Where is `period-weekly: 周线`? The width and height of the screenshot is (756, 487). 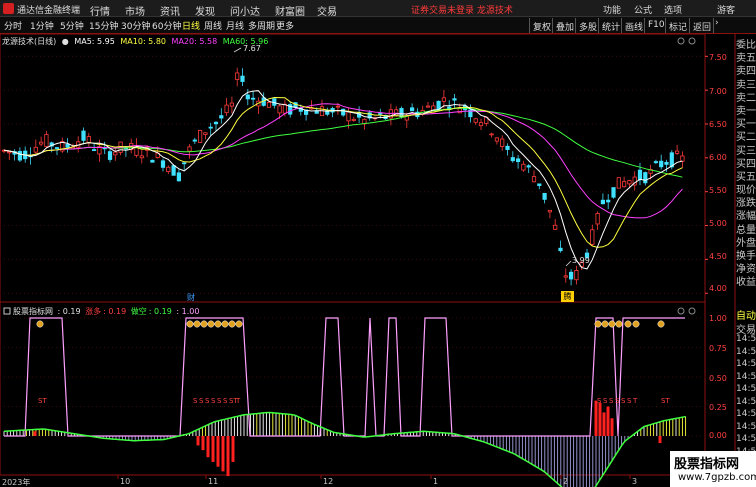
period-weekly: 周线 is located at coordinates (213, 25).